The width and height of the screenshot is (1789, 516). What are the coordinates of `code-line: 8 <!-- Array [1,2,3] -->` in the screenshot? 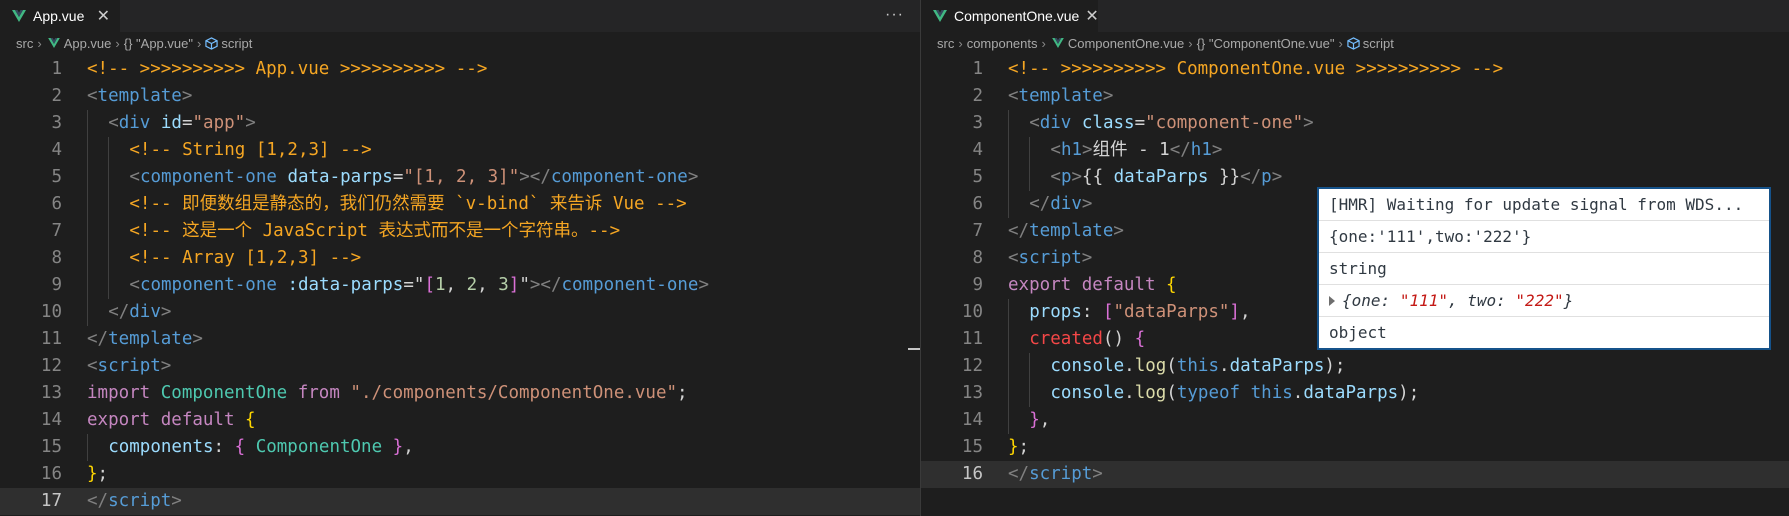 It's located at (460, 258).